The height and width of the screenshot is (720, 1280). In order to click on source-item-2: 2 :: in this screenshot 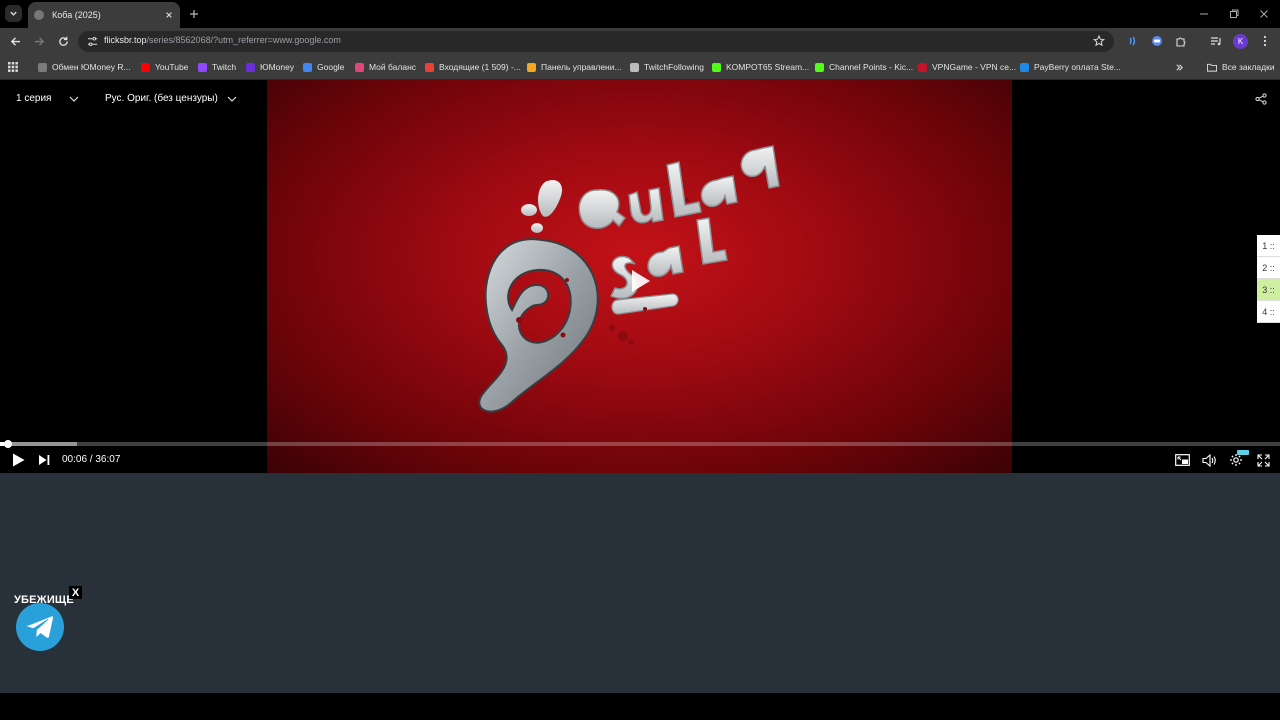, I will do `click(1268, 268)`.